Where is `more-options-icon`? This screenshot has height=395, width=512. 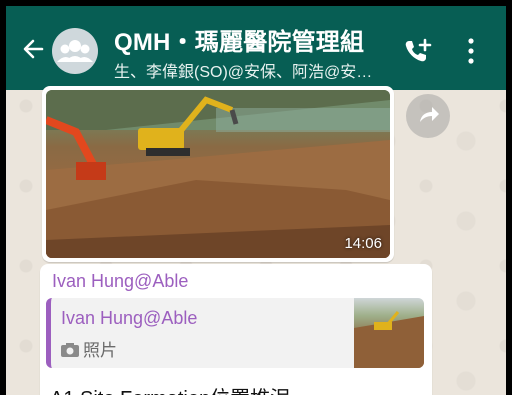
more-options-icon is located at coordinates (471, 51).